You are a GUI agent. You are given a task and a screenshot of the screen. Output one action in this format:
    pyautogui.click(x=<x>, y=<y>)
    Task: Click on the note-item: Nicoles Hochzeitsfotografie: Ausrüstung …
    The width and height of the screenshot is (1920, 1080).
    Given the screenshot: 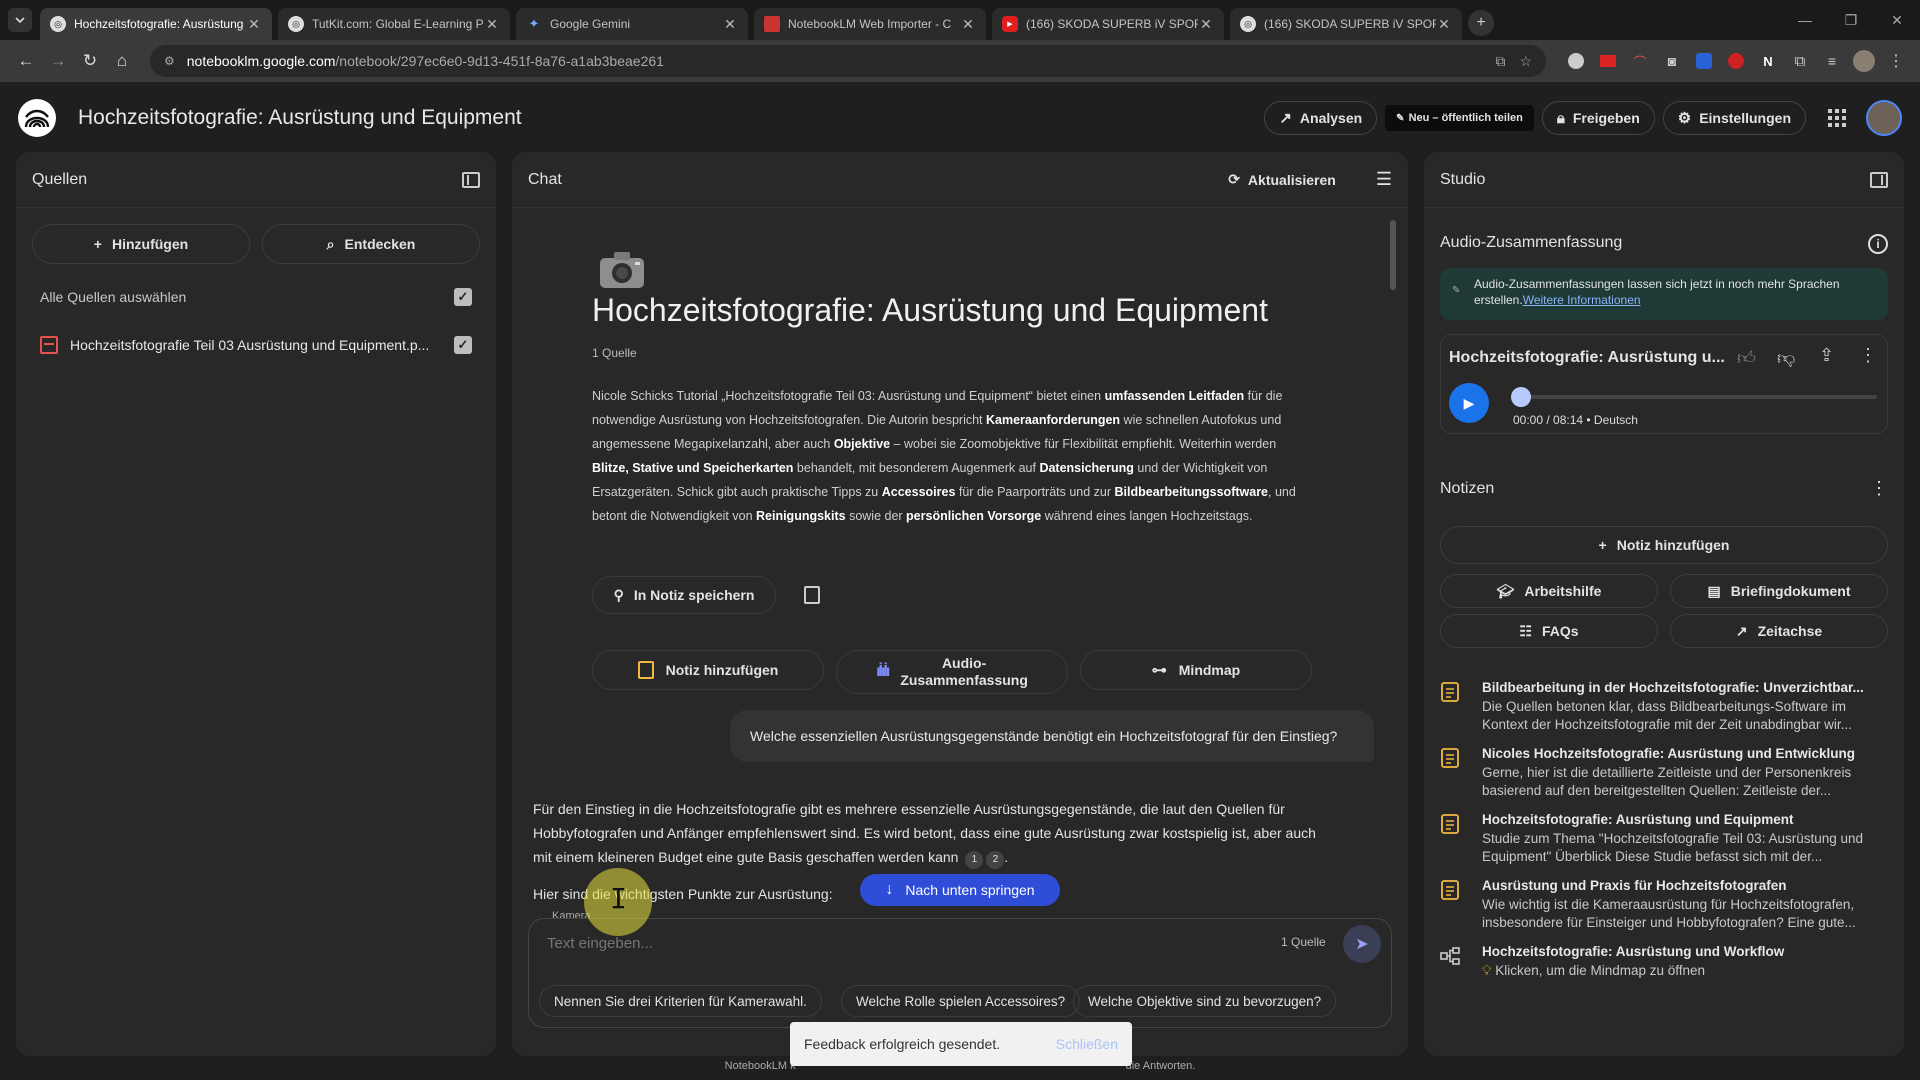 What is the action you would take?
    pyautogui.click(x=1660, y=778)
    